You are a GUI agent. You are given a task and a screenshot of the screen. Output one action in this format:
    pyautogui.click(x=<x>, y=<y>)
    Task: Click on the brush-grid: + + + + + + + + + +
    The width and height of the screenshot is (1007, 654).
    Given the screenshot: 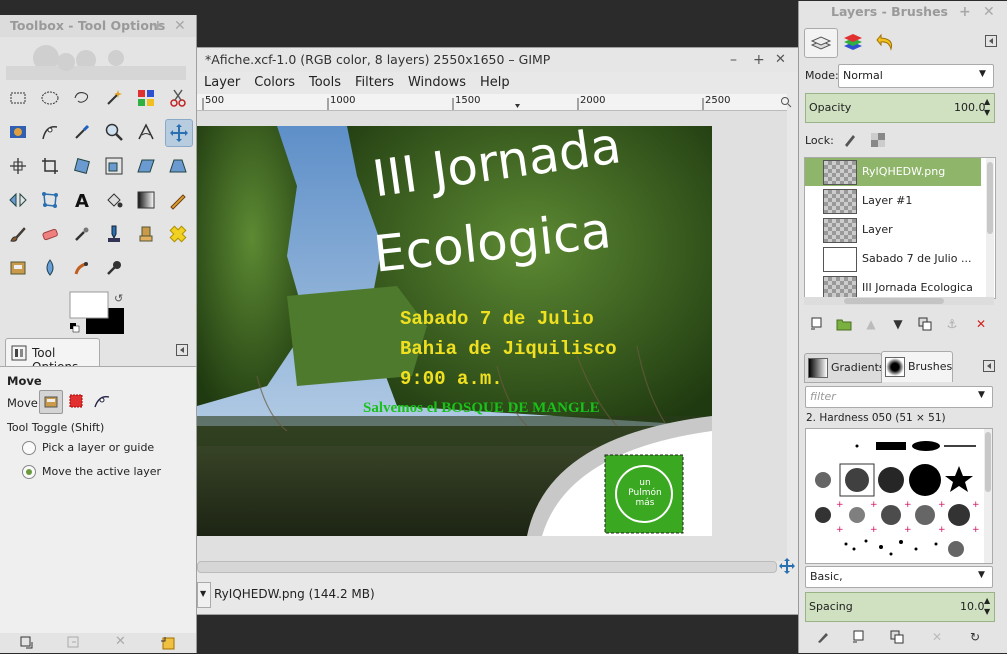 What is the action you would take?
    pyautogui.click(x=899, y=496)
    